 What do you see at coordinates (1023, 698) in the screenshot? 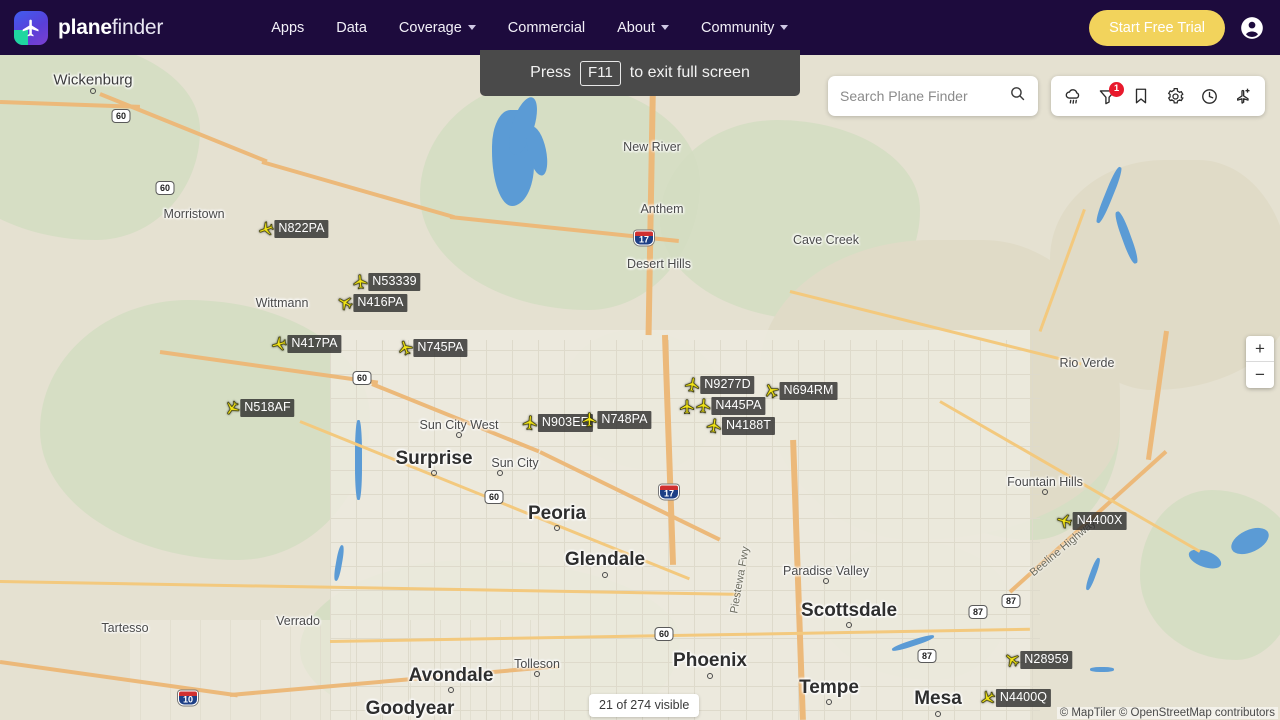
I see `aircraft-tail-label: N4400Q` at bounding box center [1023, 698].